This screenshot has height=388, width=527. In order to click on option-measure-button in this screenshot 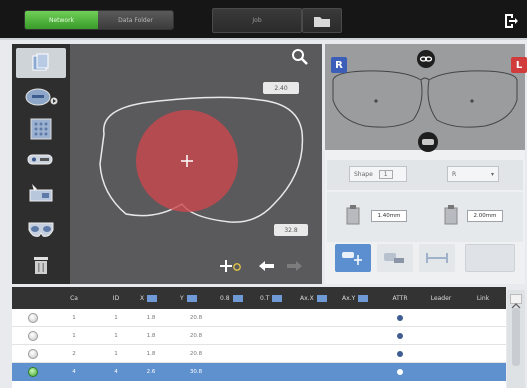, I will do `click(437, 258)`.